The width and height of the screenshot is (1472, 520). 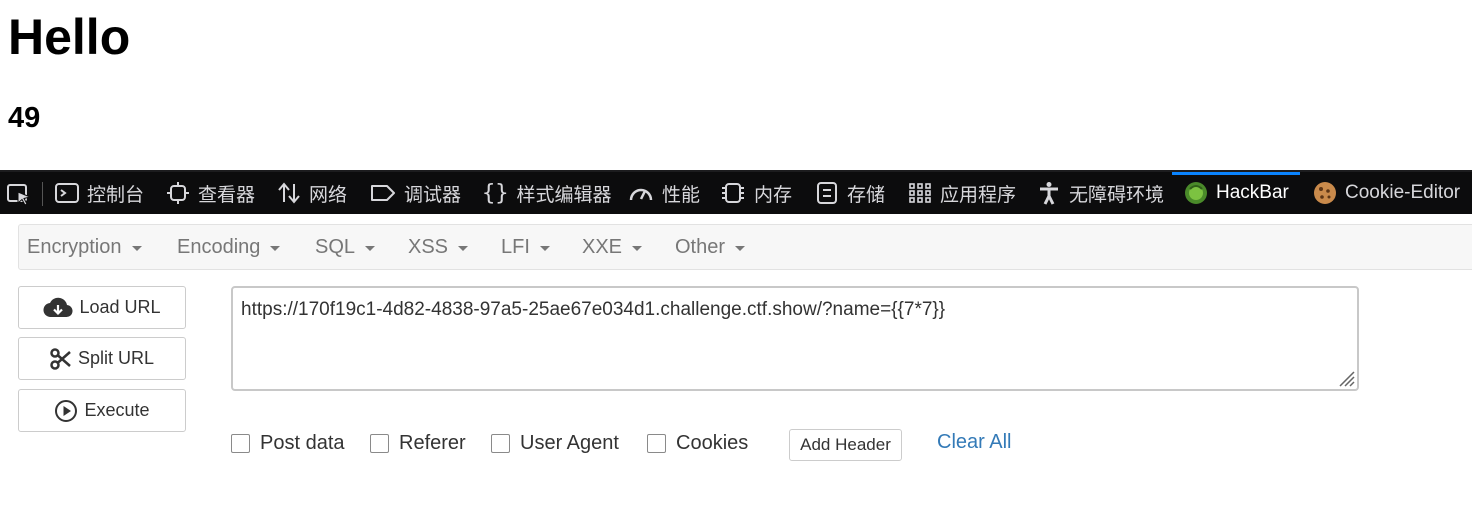 I want to click on storage-icon, so click(x=827, y=193).